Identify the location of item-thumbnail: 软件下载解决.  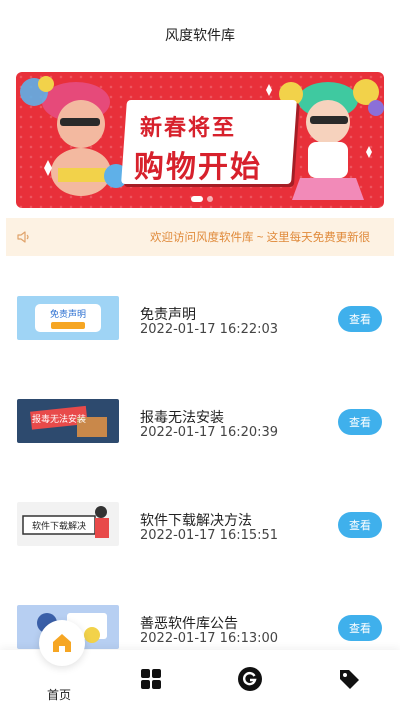
(68, 524).